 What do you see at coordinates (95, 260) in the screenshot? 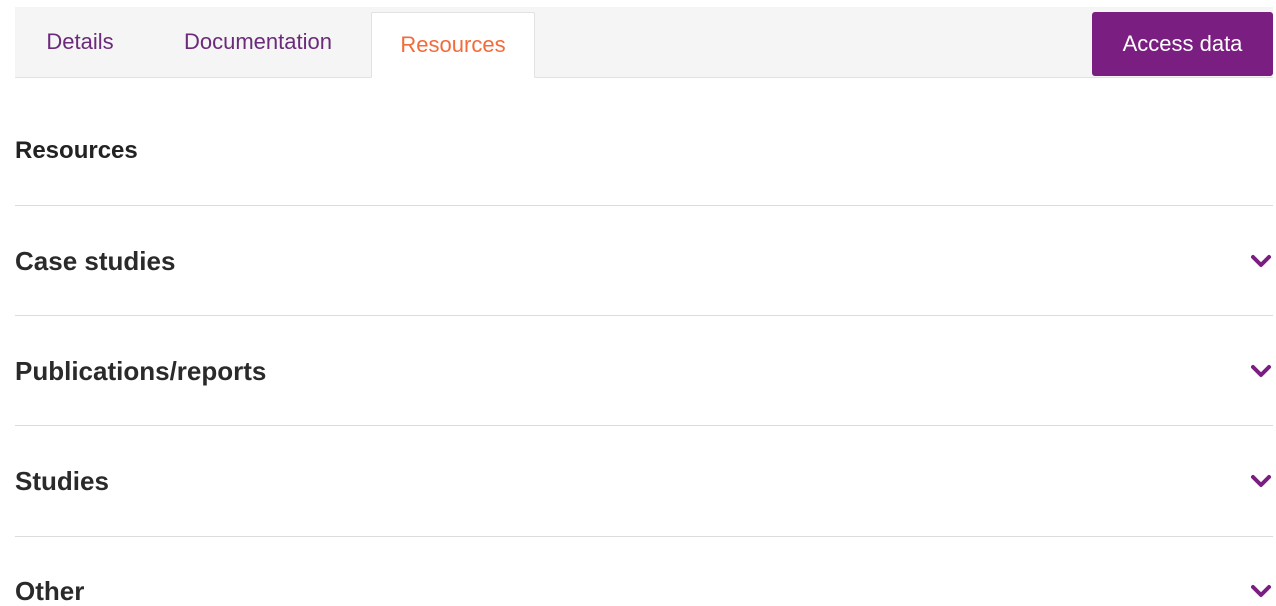
I see `accordion-label: Case studies` at bounding box center [95, 260].